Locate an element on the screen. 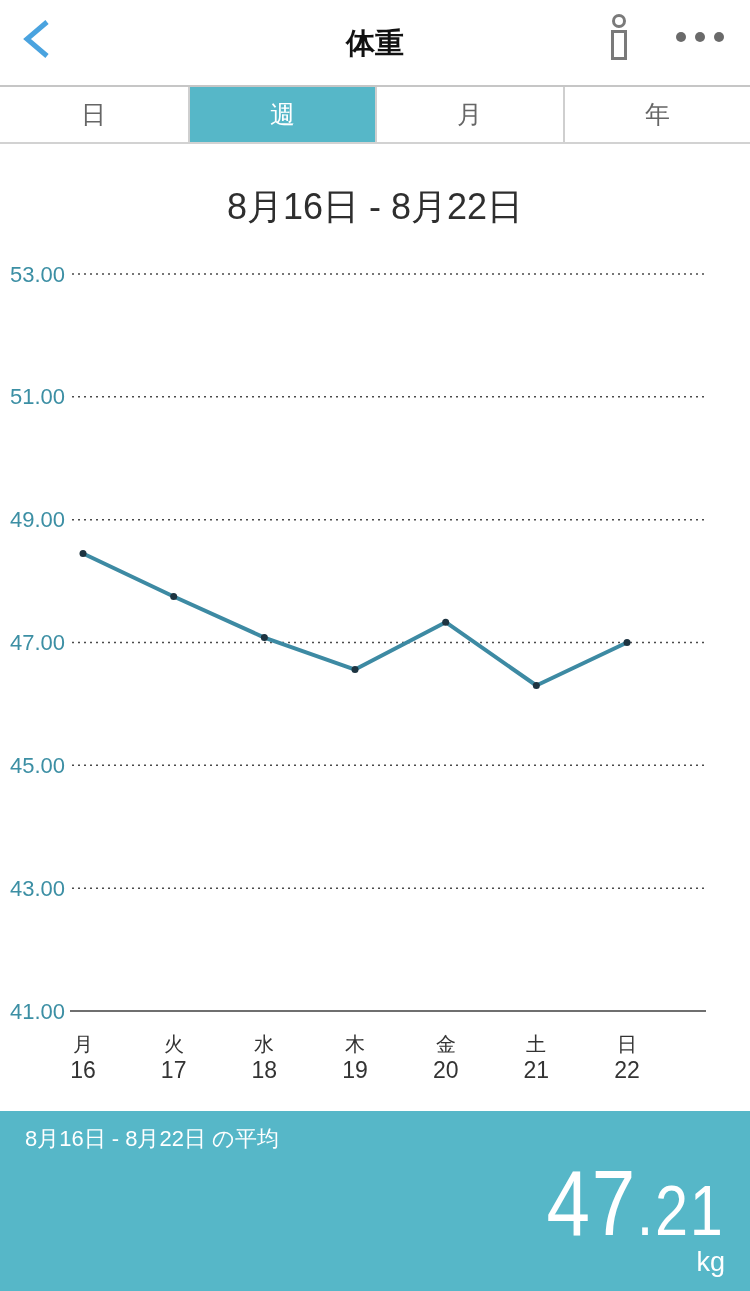  weekday-label: 金 is located at coordinates (445, 1044).